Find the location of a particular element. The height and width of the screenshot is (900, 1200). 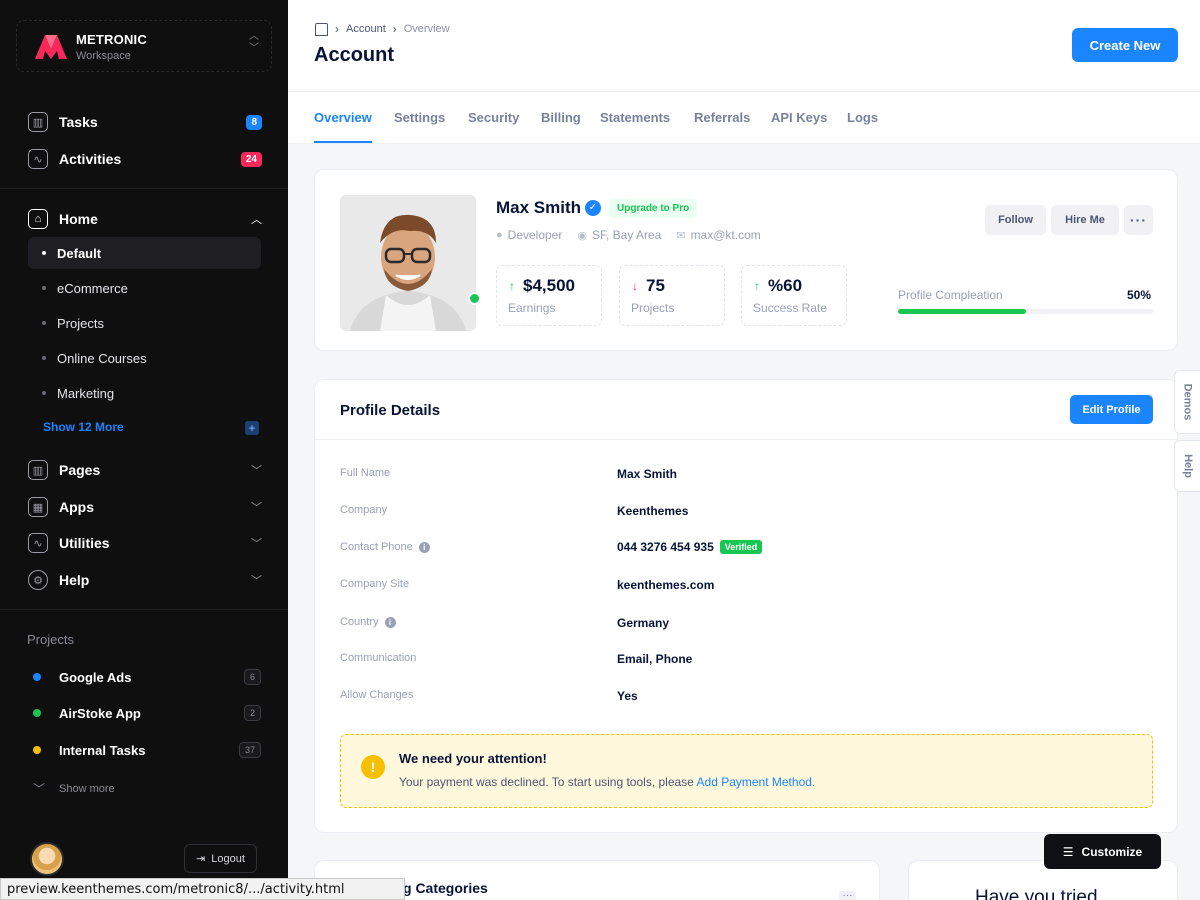

gear-icon: ⚙ is located at coordinates (38, 580).